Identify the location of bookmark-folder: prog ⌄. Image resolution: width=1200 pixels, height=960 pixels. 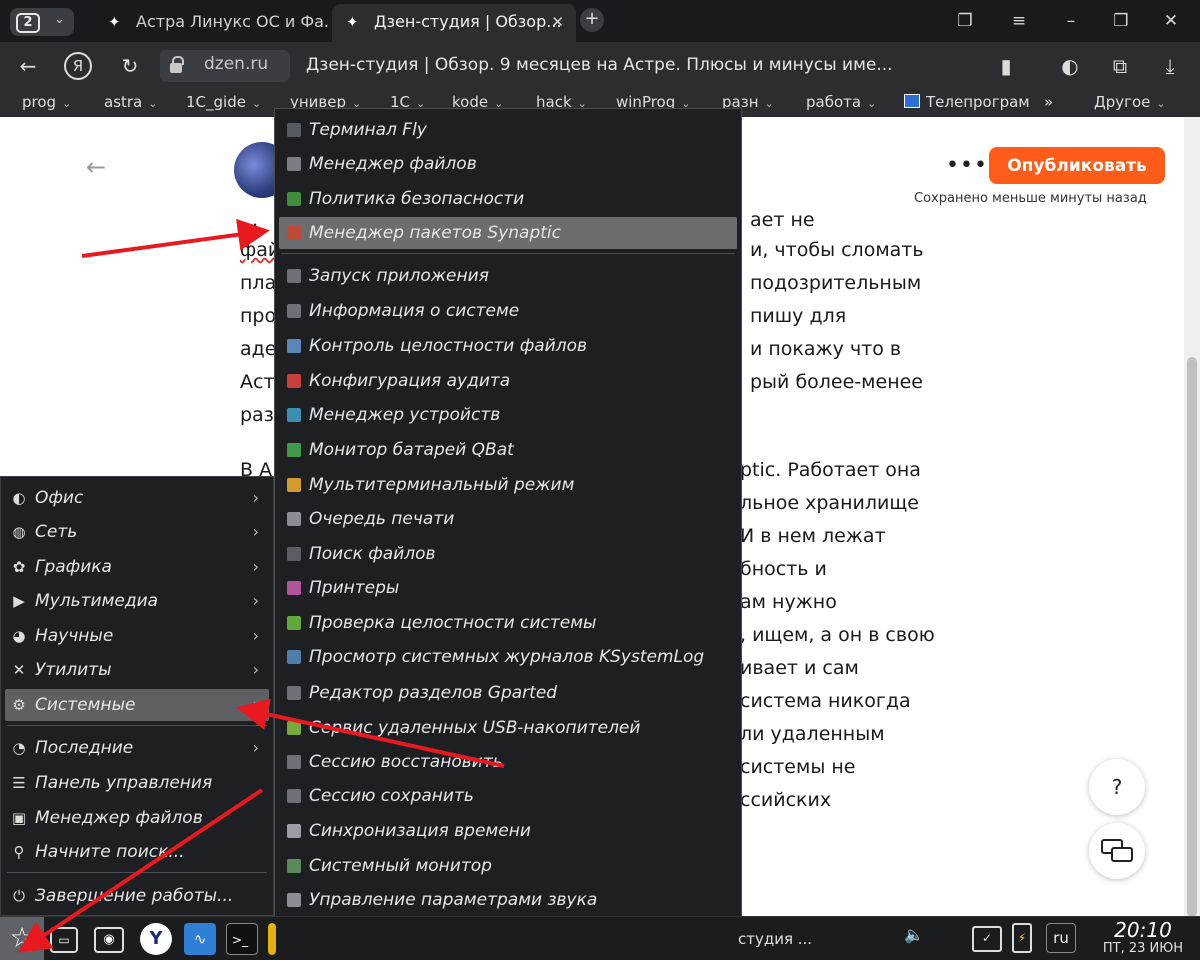
(46, 102).